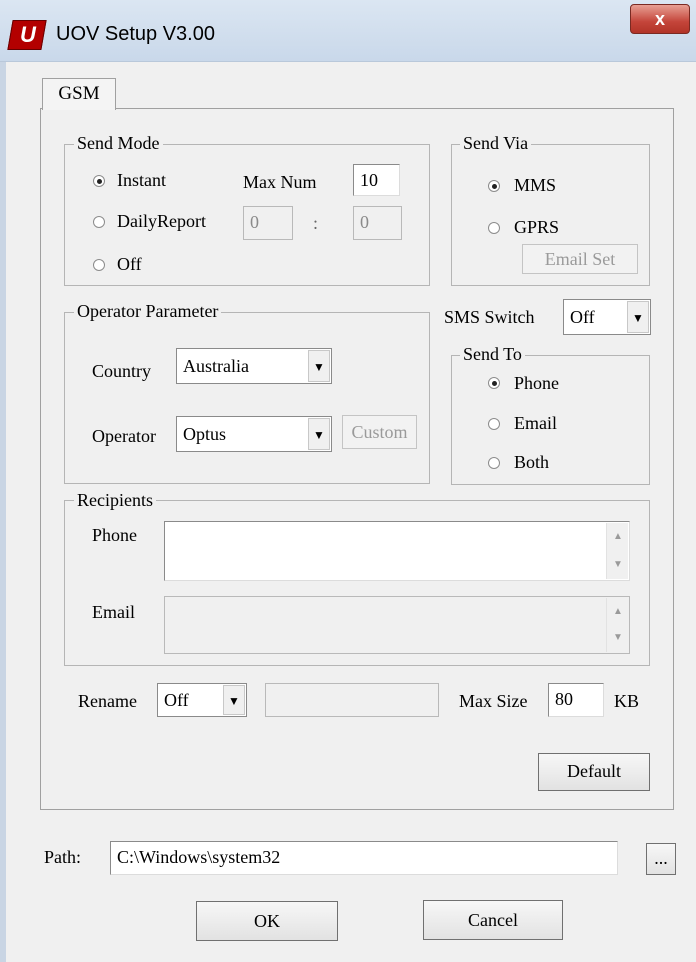 The height and width of the screenshot is (962, 696). Describe the element at coordinates (627, 701) in the screenshot. I see `max-size-unit: KB` at that location.